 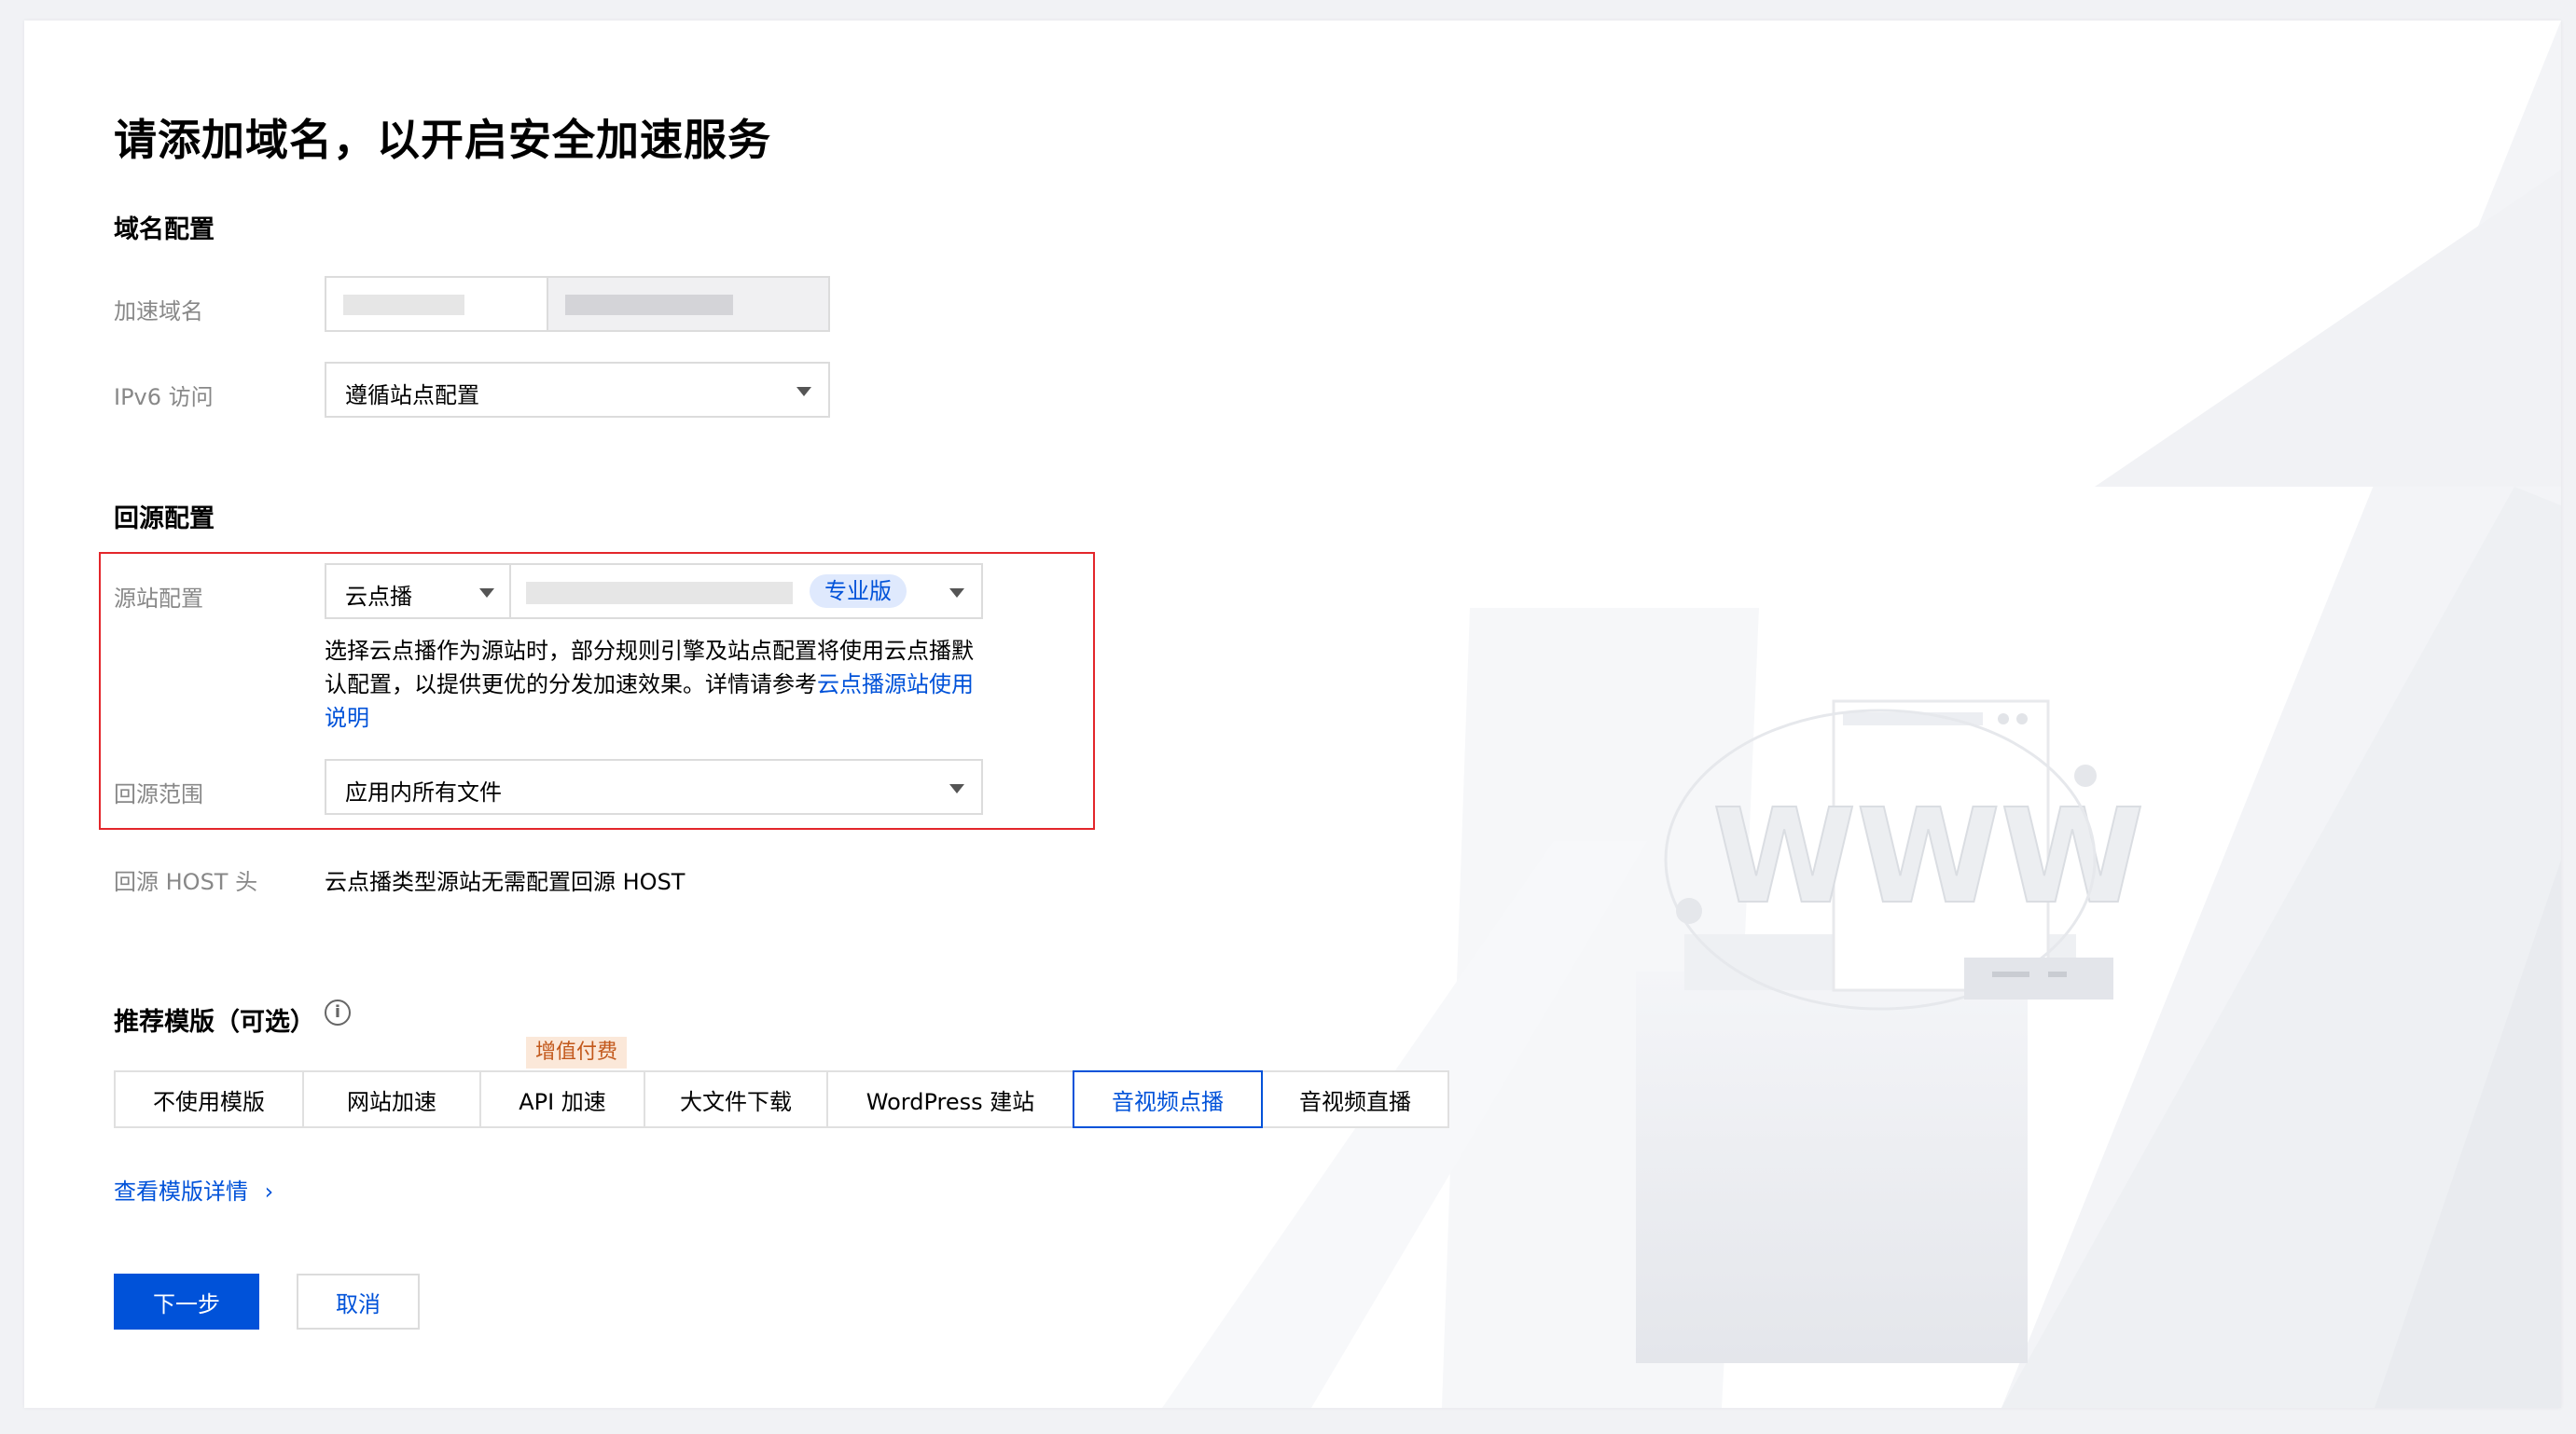 I want to click on domain-prefix-input, so click(x=436, y=304).